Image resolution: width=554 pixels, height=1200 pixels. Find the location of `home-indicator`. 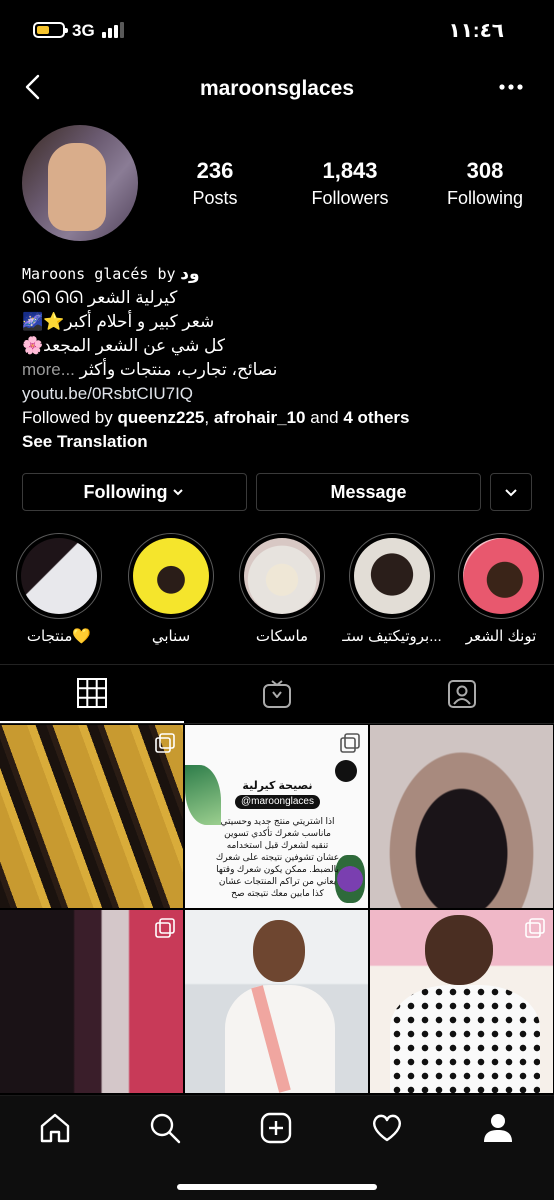

home-indicator is located at coordinates (277, 1187).